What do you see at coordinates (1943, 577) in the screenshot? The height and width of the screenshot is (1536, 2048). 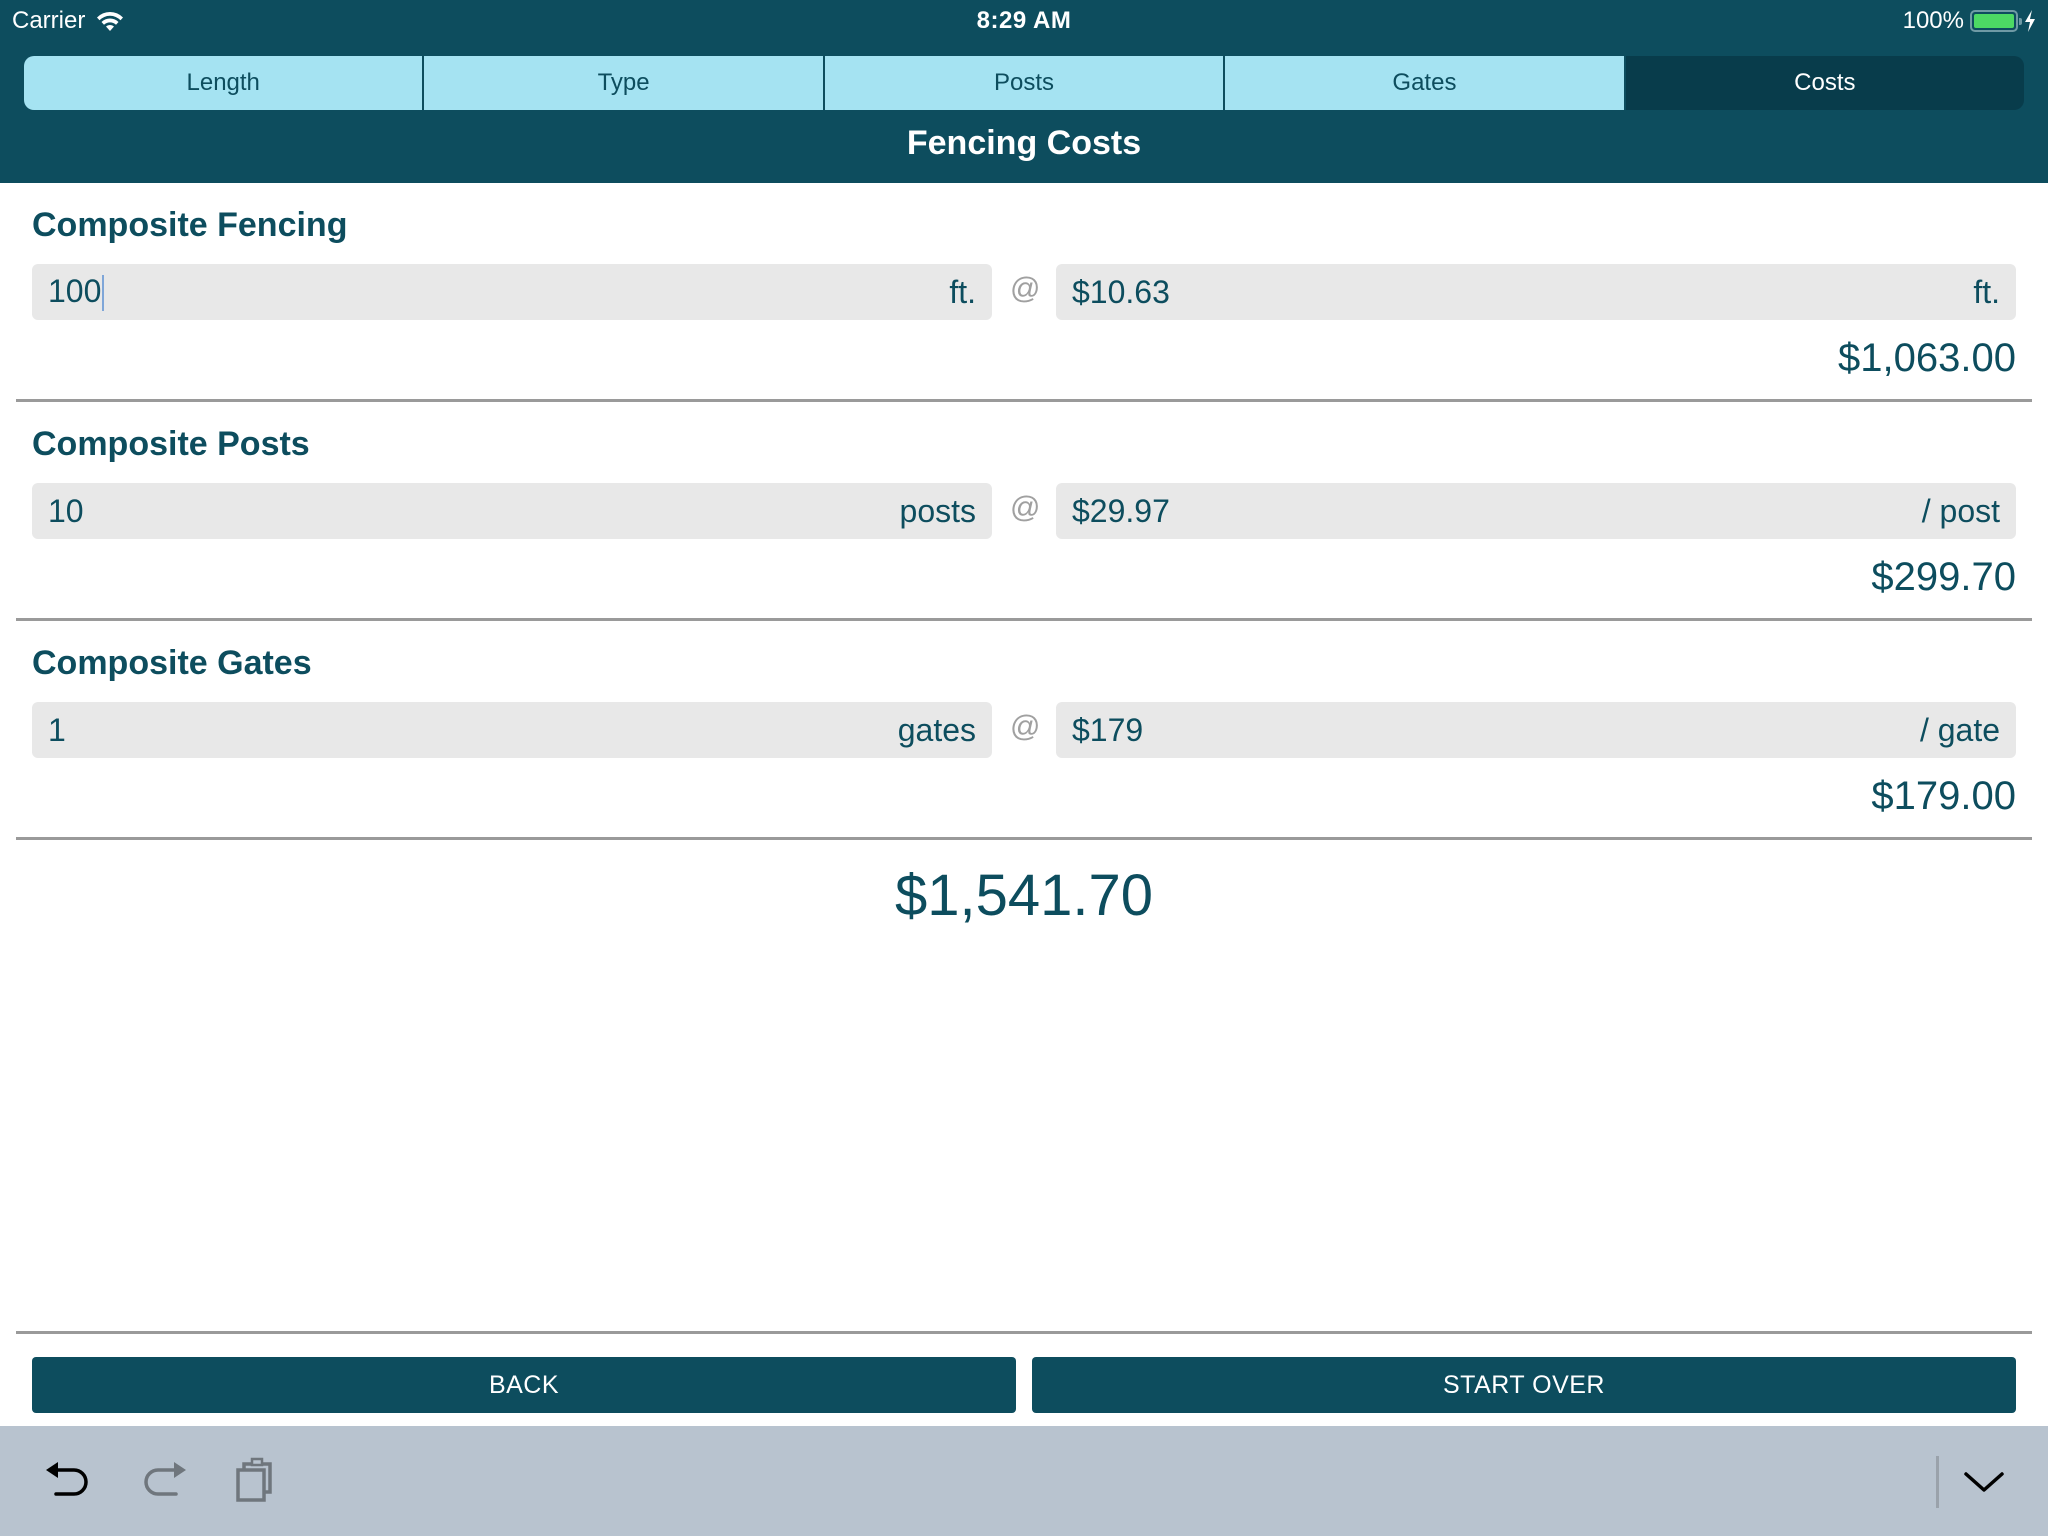 I see `posts-subtotal: $299.70` at bounding box center [1943, 577].